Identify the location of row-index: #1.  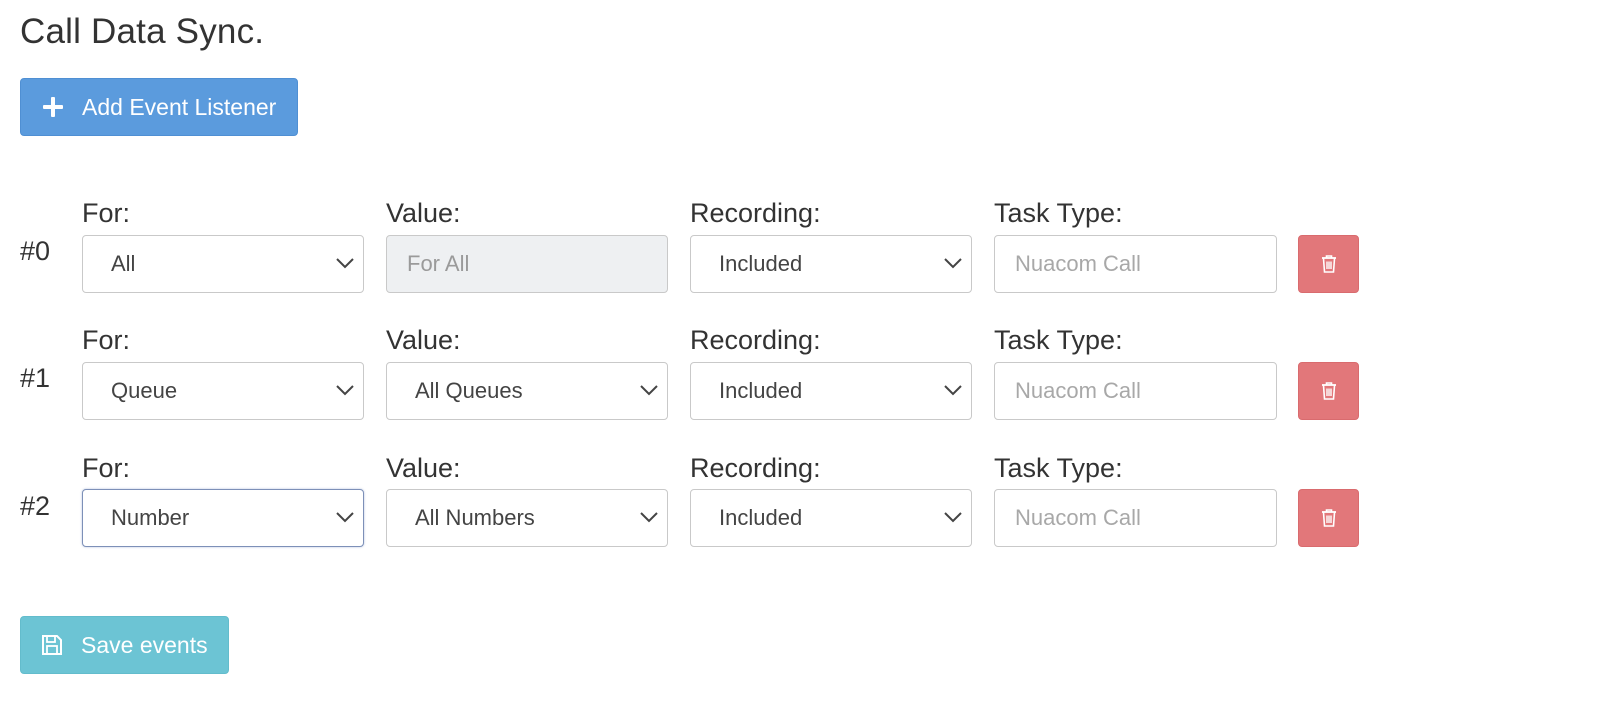
(35, 378).